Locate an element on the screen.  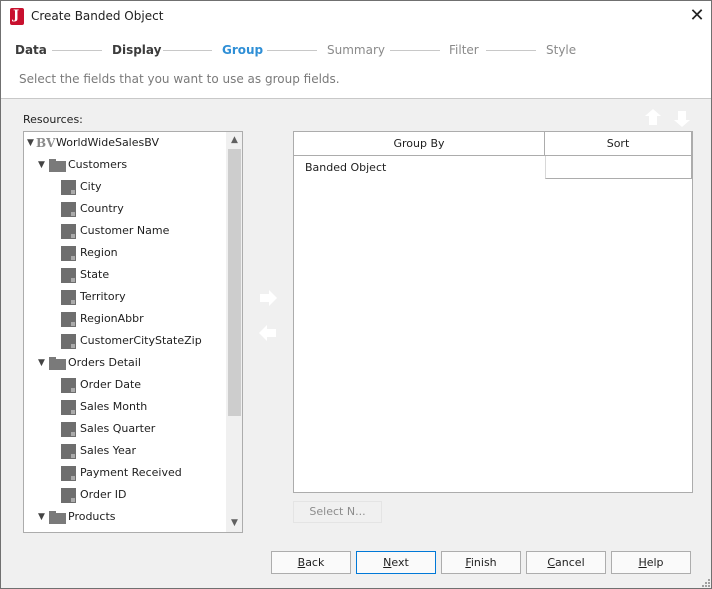
tree-field: Order ID is located at coordinates (124, 495).